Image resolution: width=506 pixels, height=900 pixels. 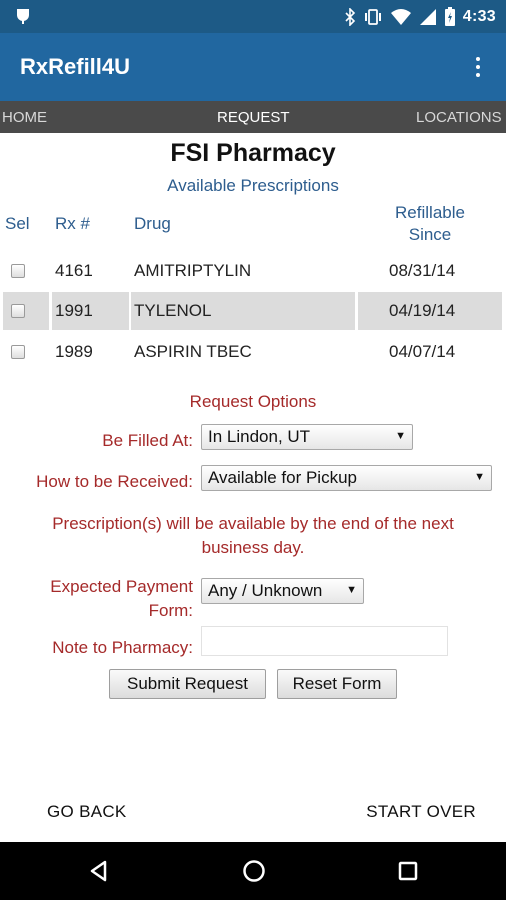 What do you see at coordinates (253, 401) in the screenshot?
I see `request-options-title: Request Options` at bounding box center [253, 401].